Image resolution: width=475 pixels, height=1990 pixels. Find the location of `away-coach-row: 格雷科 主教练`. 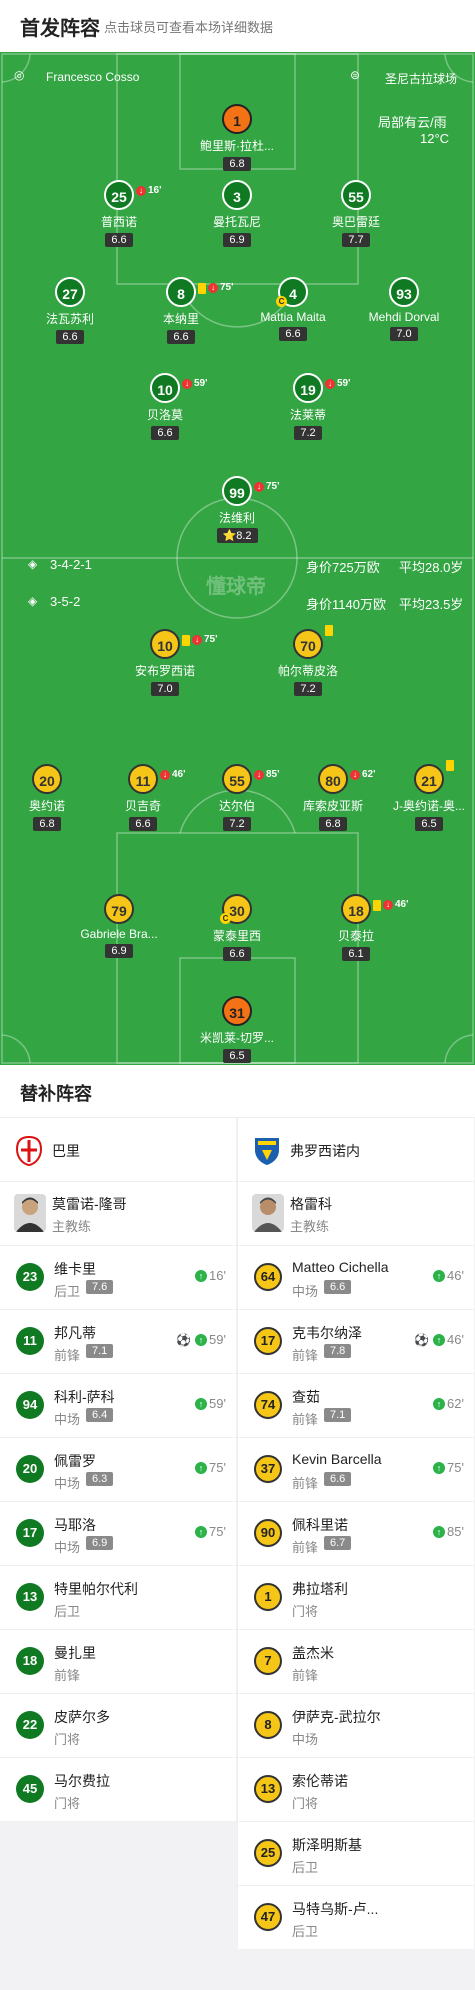

away-coach-row: 格雷科 主教练 is located at coordinates (356, 1214).